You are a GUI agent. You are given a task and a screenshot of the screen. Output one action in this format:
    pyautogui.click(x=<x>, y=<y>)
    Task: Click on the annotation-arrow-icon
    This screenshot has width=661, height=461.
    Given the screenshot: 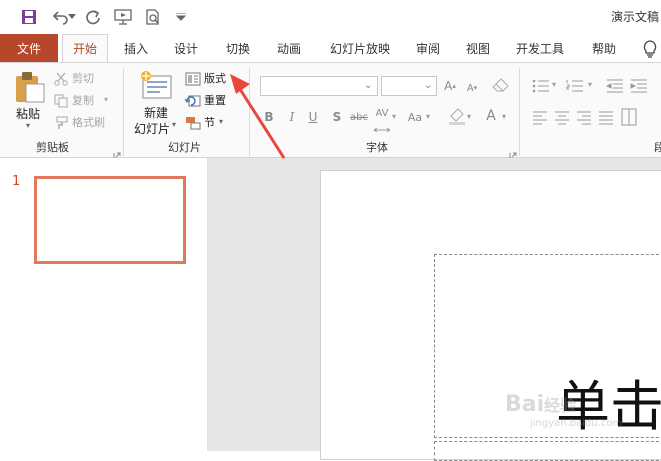 What is the action you would take?
    pyautogui.click(x=258, y=116)
    